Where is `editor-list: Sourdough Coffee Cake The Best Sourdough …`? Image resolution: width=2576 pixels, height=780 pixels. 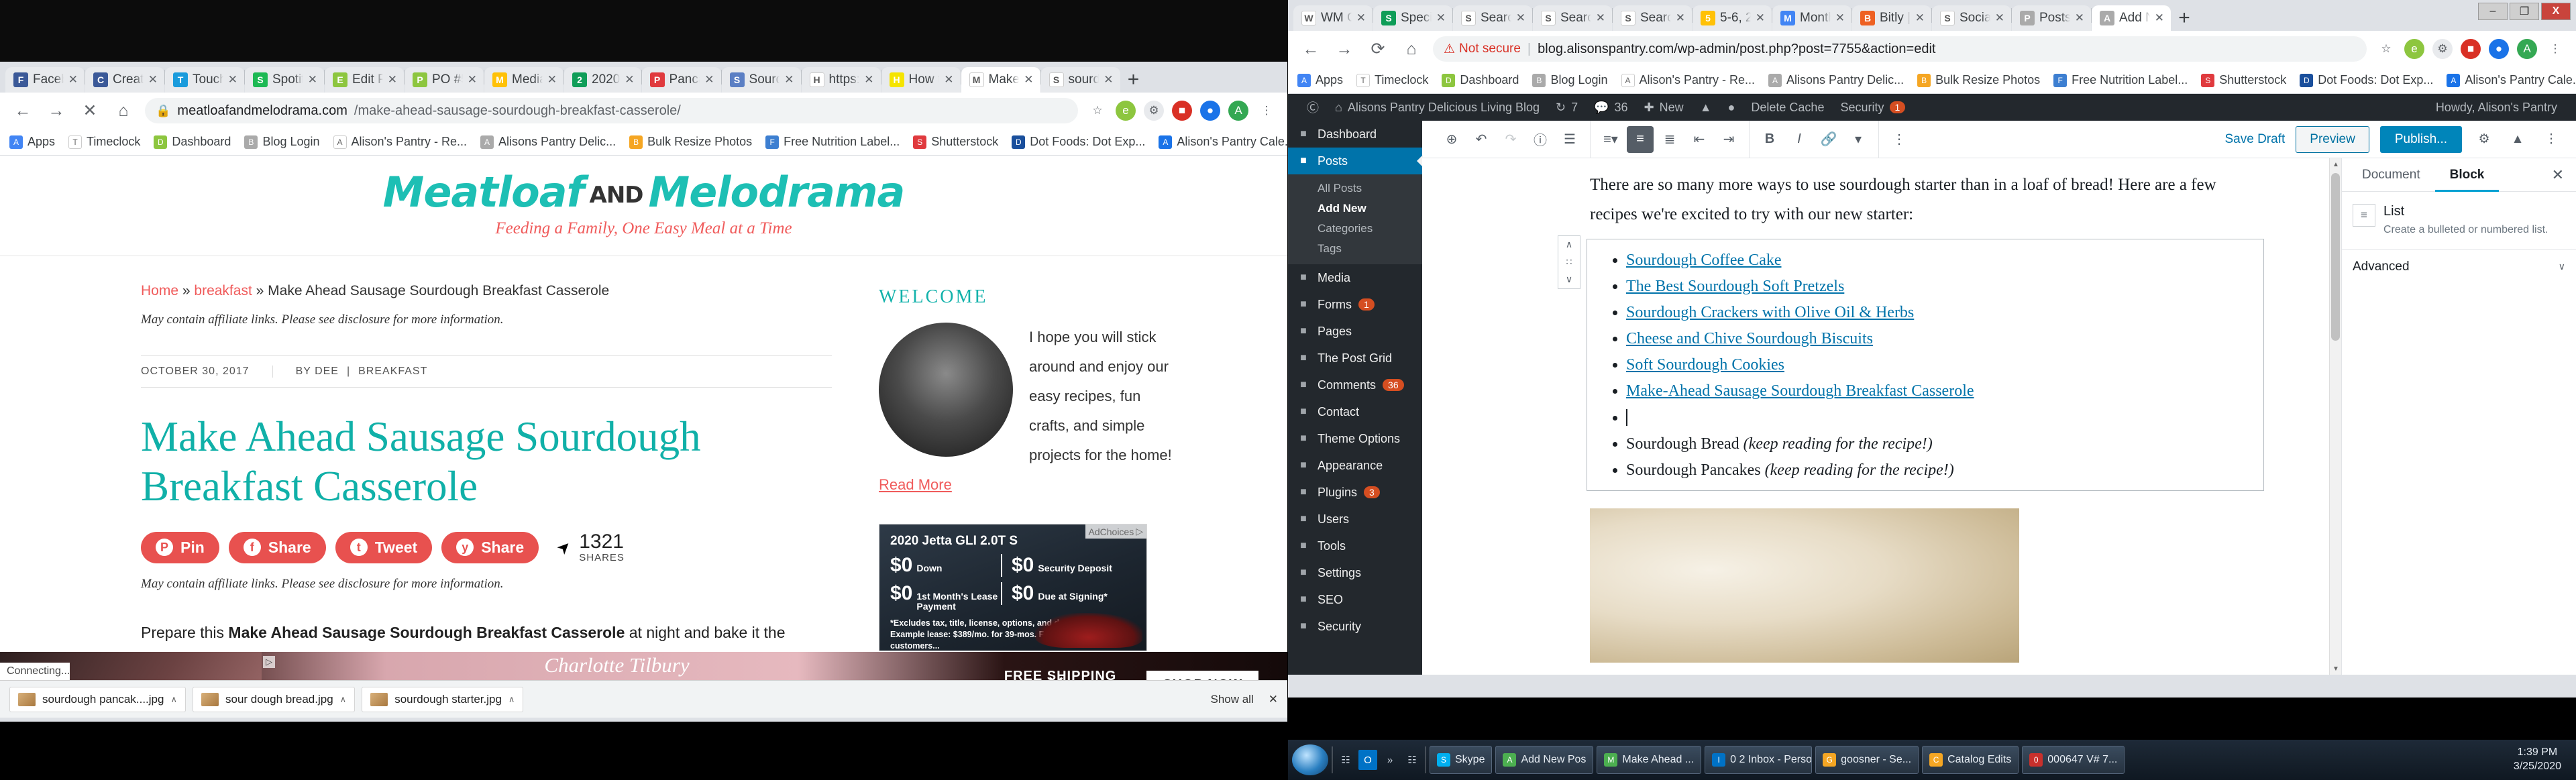
editor-list: Sourdough Coffee Cake The Best Sourdough … is located at coordinates (1944, 365).